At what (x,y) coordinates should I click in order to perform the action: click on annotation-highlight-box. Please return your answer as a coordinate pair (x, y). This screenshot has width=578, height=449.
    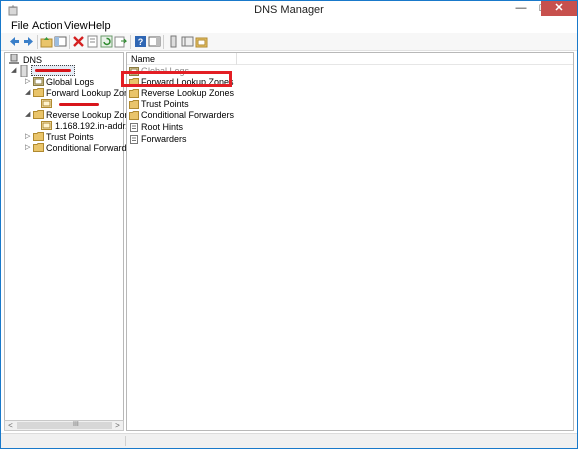
    Looking at the image, I should click on (176, 79).